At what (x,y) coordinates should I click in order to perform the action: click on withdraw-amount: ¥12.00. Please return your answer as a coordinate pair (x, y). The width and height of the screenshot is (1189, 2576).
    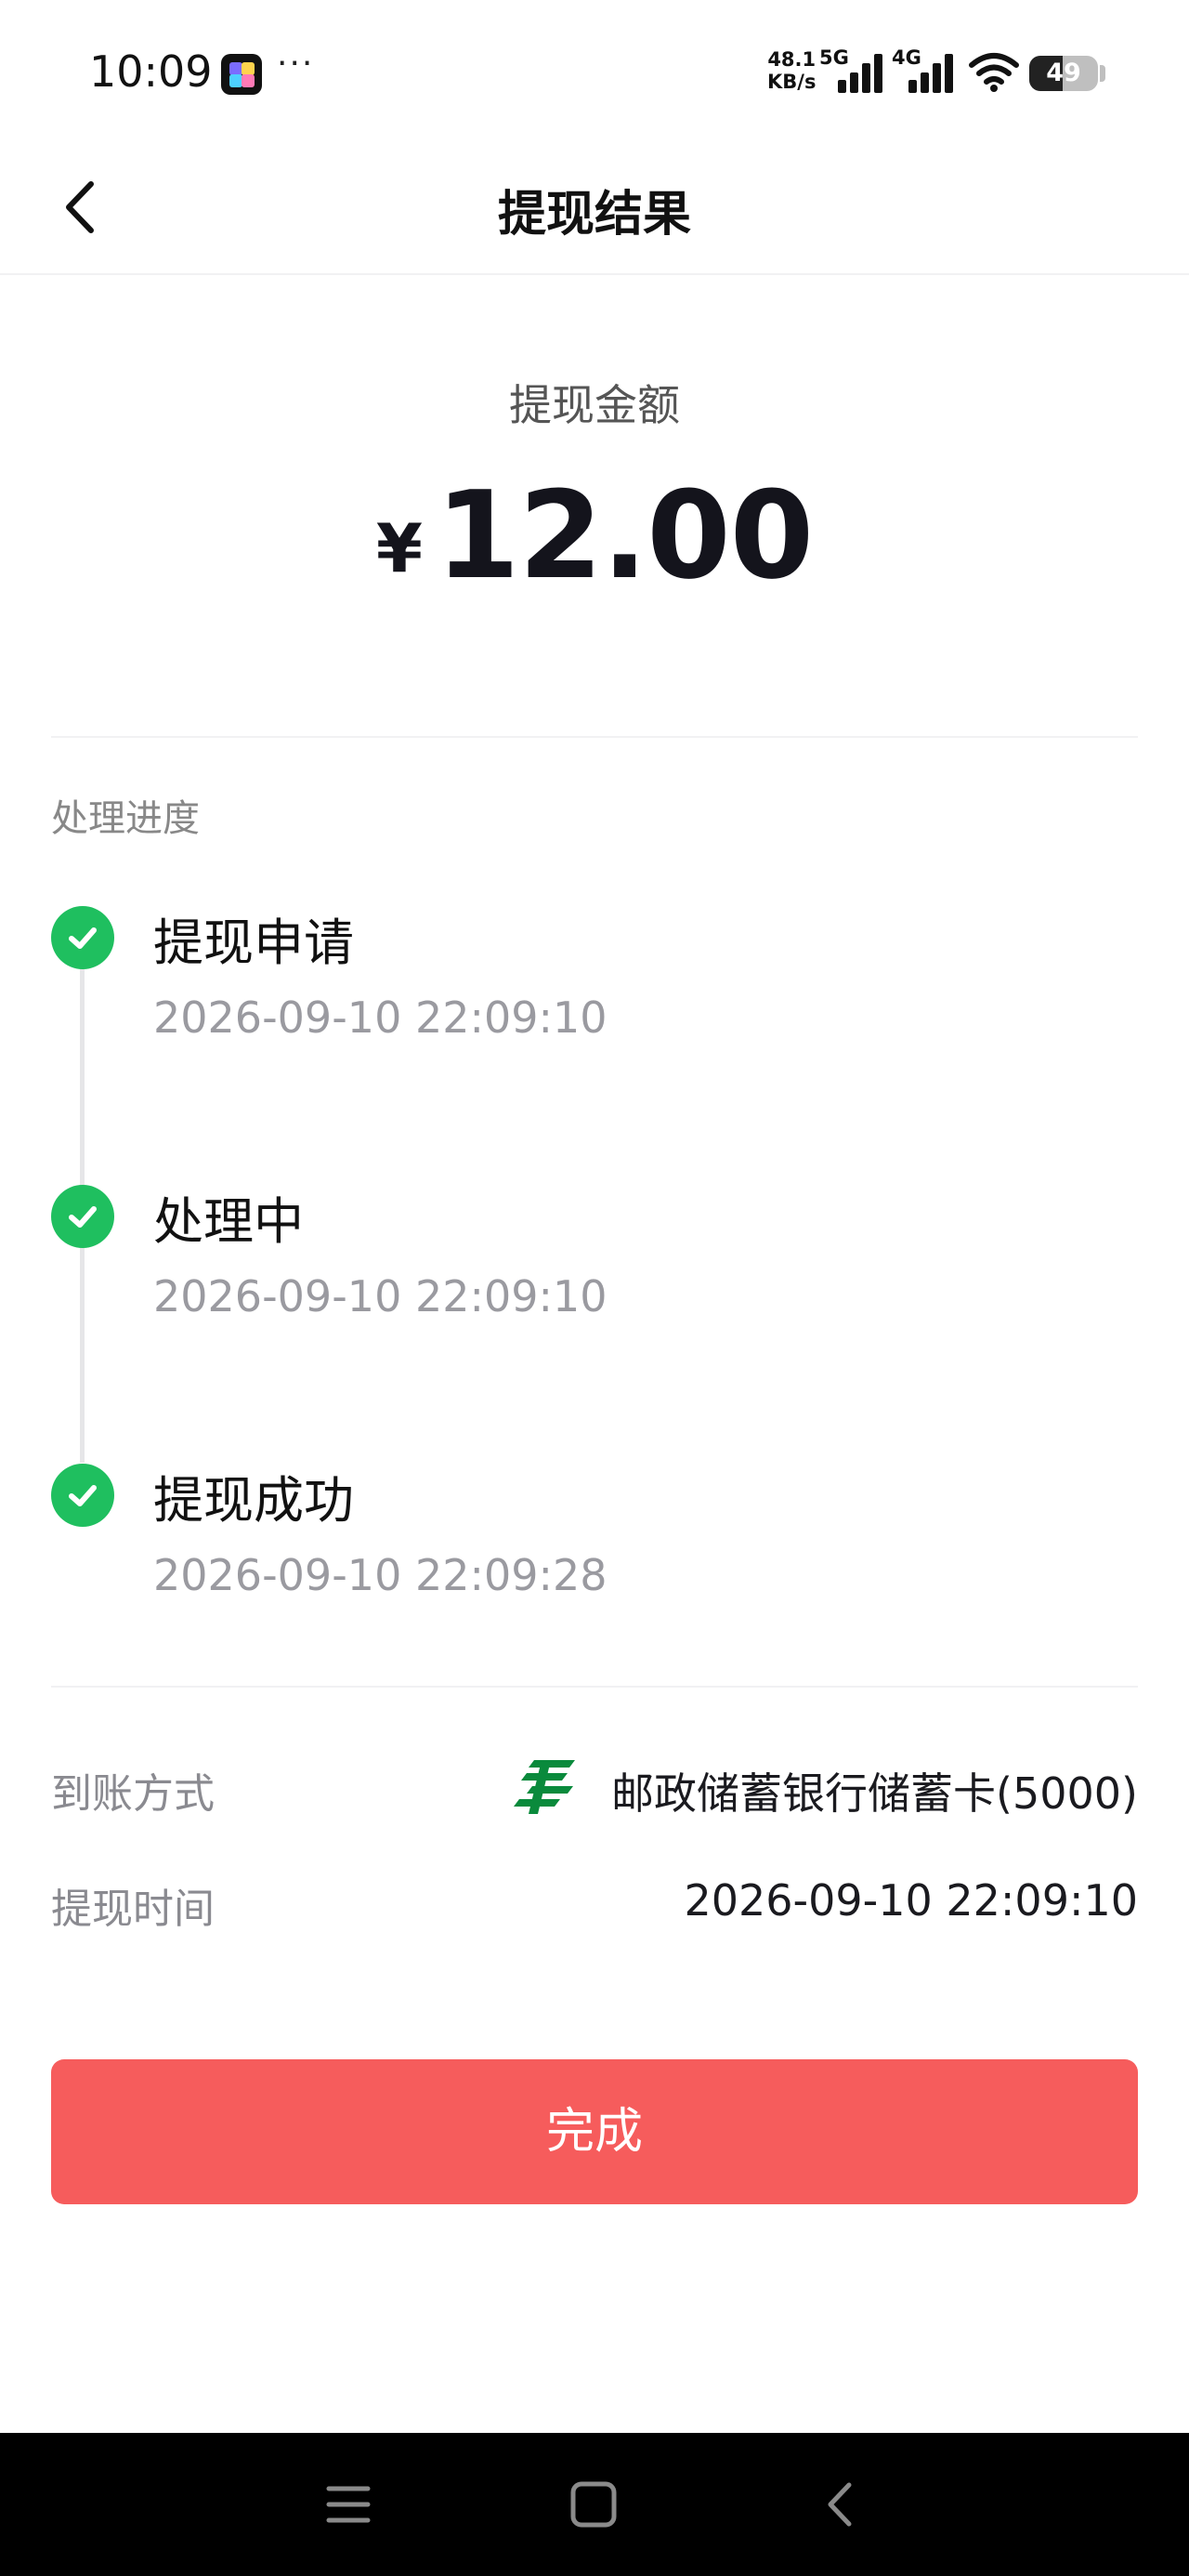
    Looking at the image, I should click on (594, 535).